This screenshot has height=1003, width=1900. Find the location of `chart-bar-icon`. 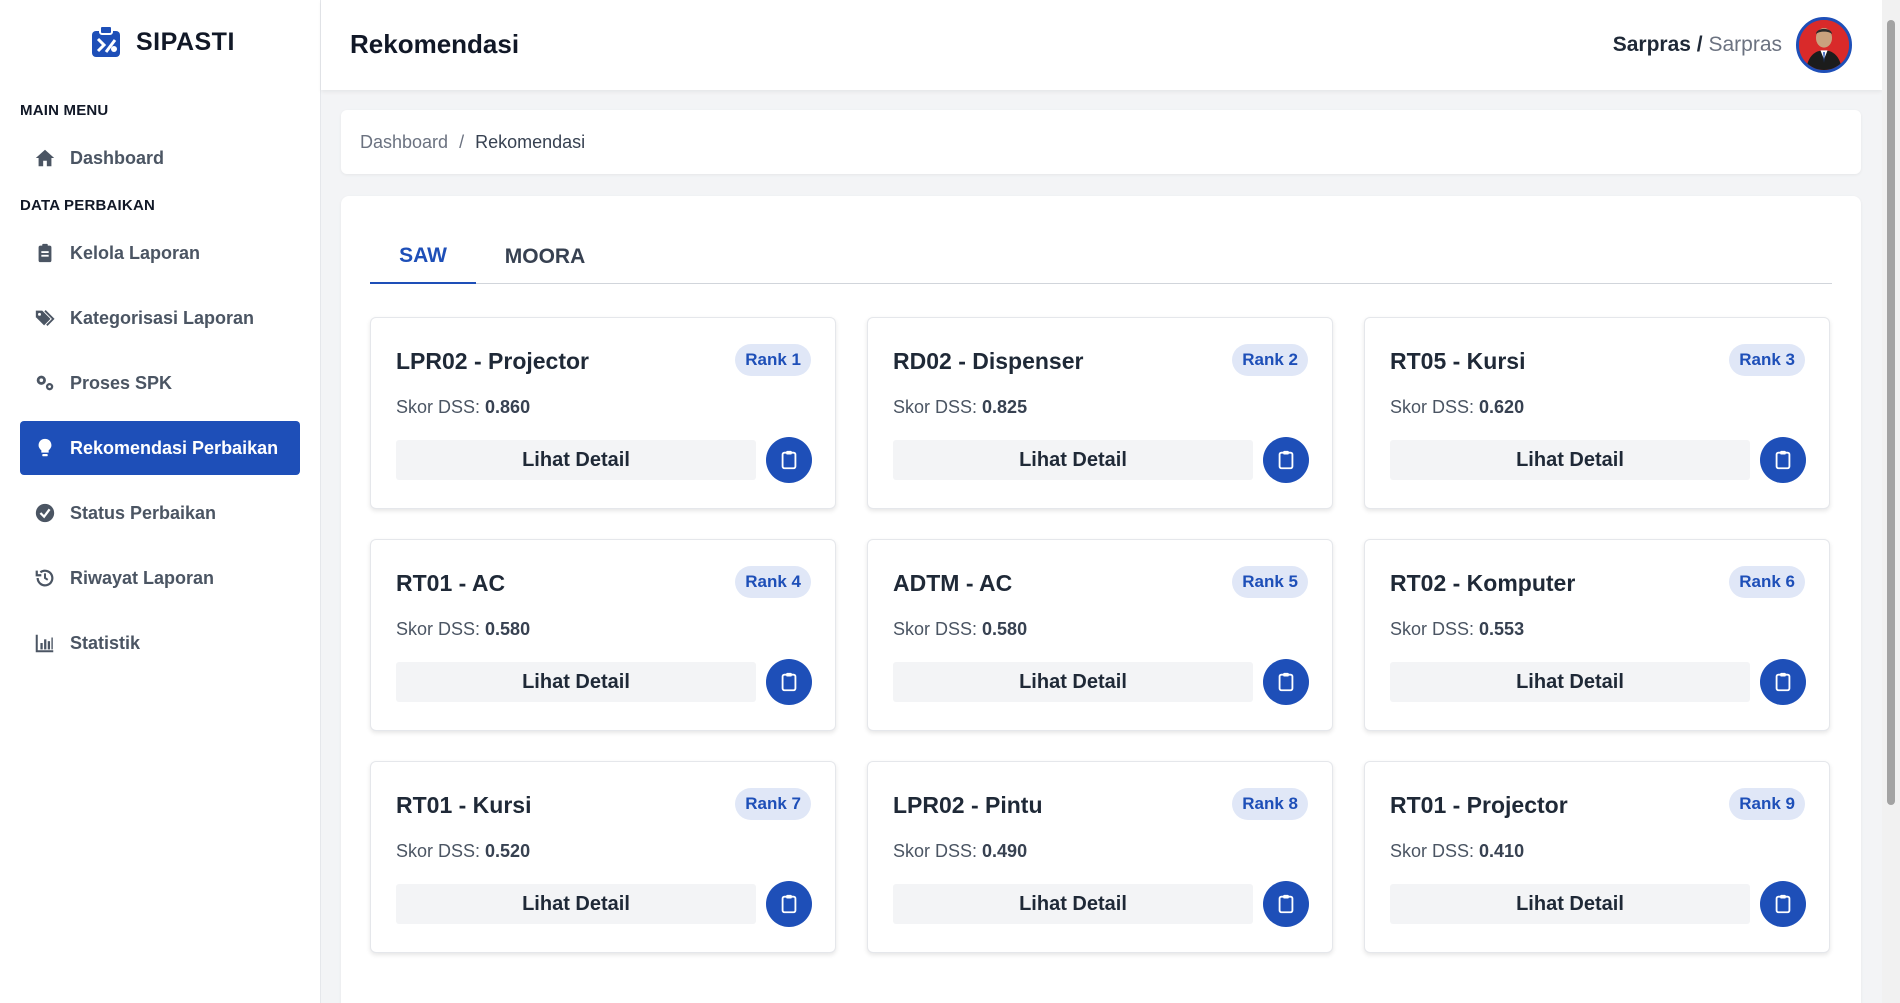

chart-bar-icon is located at coordinates (44, 643).